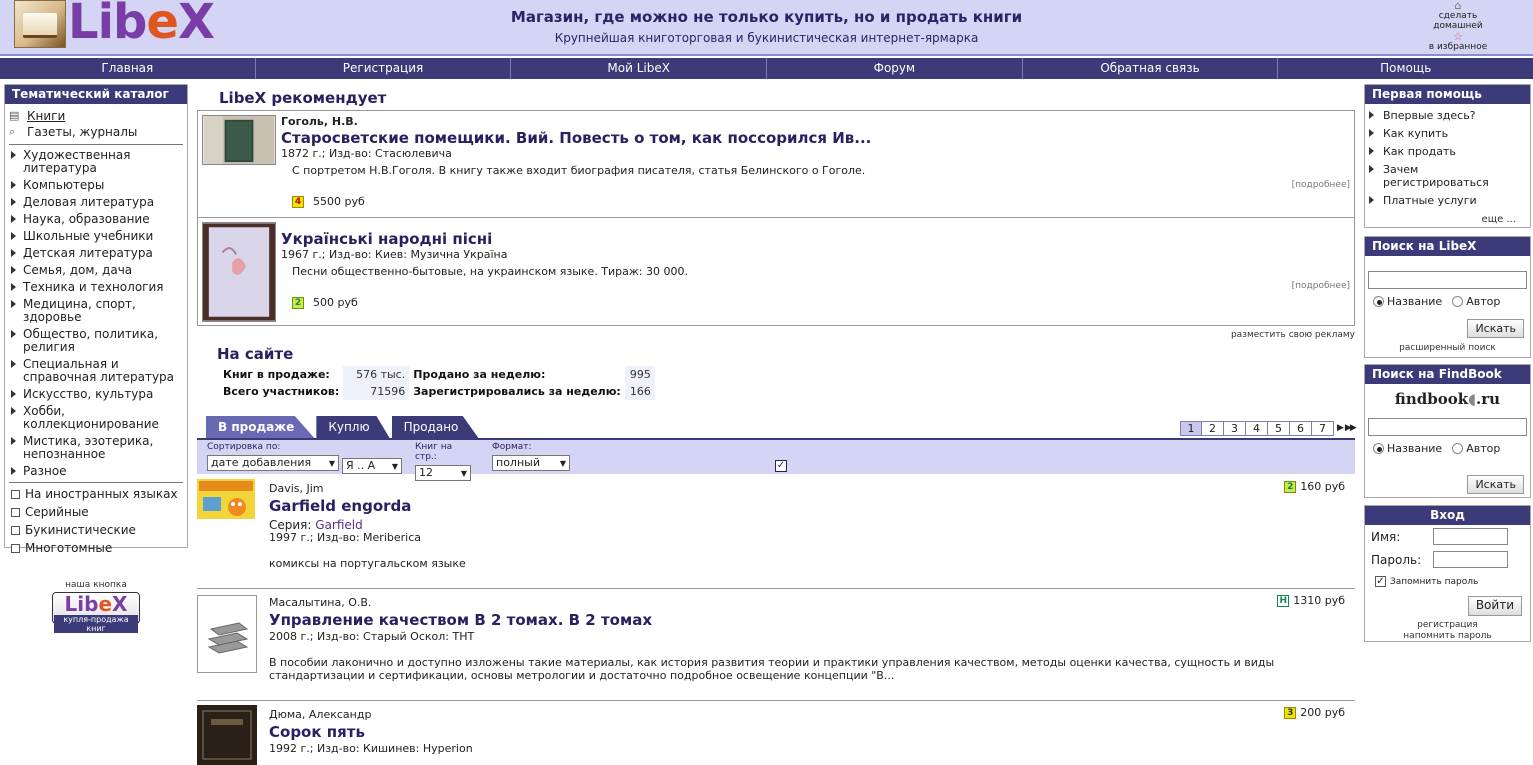 This screenshot has width=1533, height=765. I want to click on book-author: Масалытина, О.В., so click(320, 602).